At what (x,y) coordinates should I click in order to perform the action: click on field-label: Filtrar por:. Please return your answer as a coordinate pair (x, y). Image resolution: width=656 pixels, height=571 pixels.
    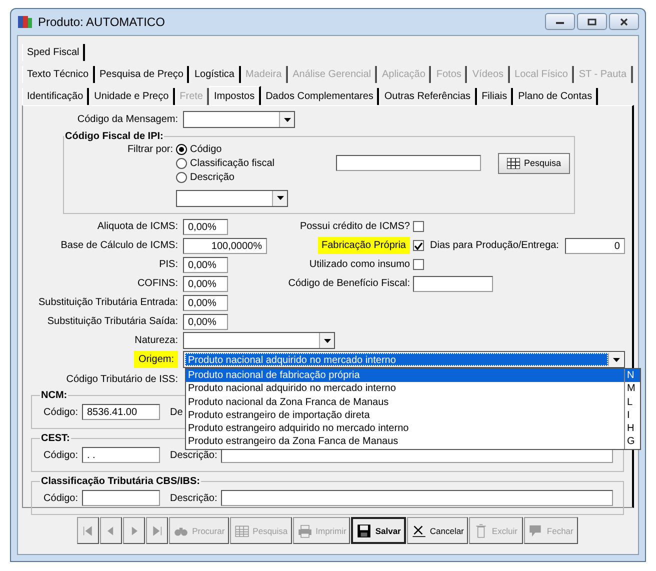
    Looking at the image, I should click on (150, 149).